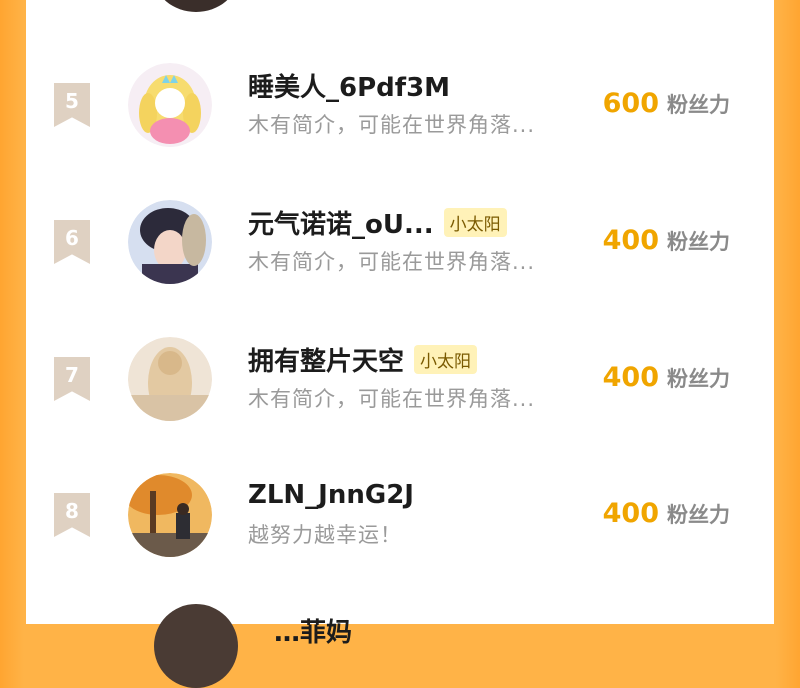 This screenshot has height=688, width=800. I want to click on user-name: ZLN_JnnG2J, so click(331, 495).